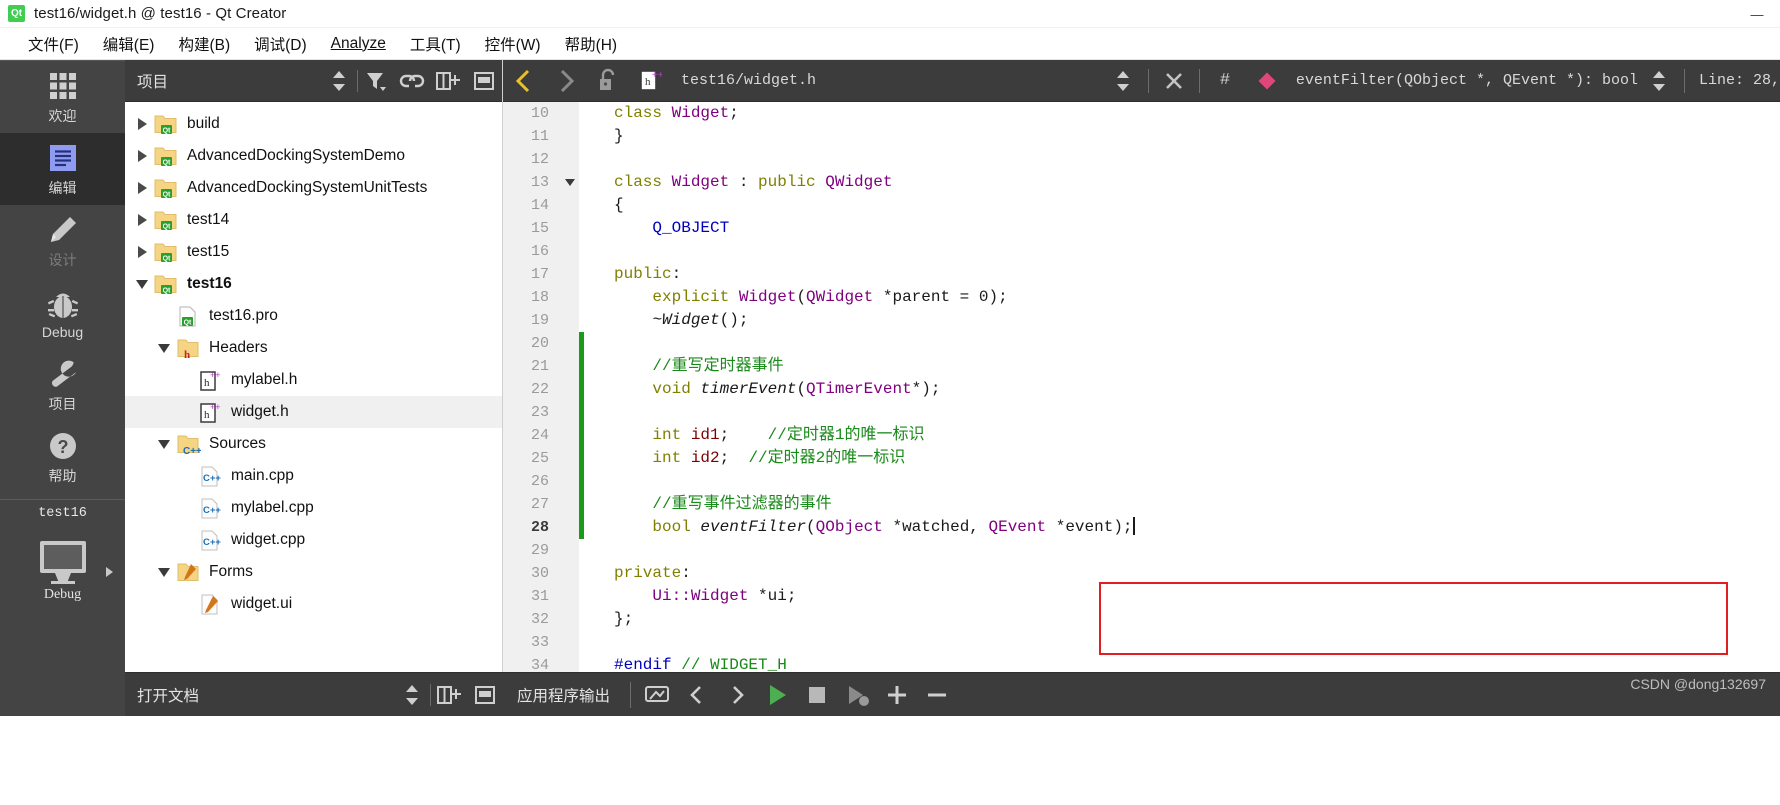 The width and height of the screenshot is (1780, 805). Describe the element at coordinates (1659, 81) in the screenshot. I see `symbol-sync-updown-icon` at that location.